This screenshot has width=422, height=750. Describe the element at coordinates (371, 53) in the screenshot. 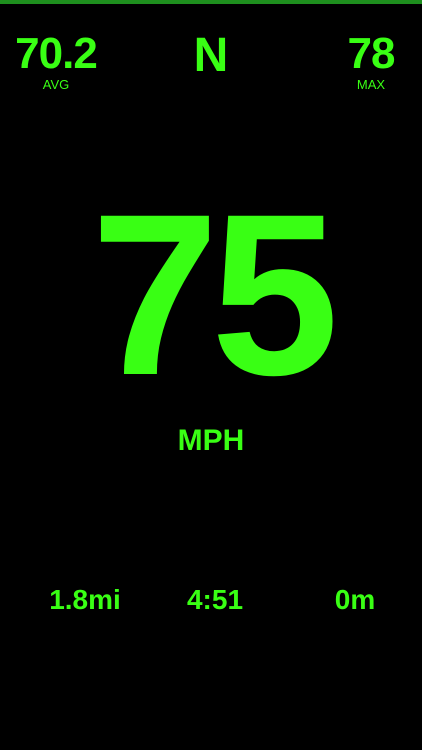

I see `max-speed-value: 78` at that location.